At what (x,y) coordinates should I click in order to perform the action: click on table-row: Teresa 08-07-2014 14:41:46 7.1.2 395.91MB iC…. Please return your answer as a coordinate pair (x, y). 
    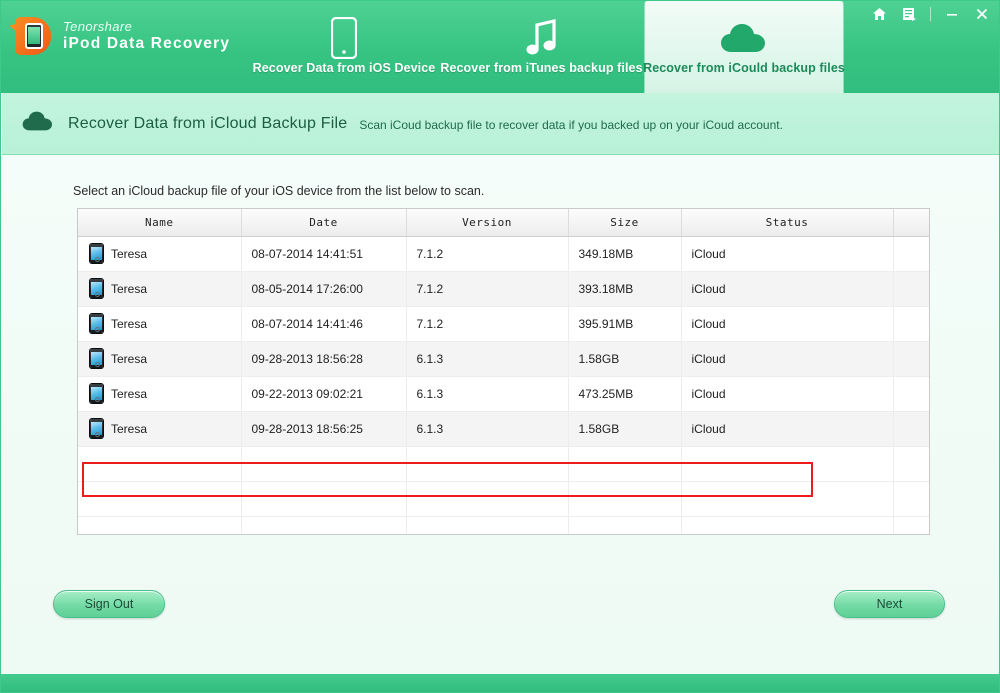
    Looking at the image, I should click on (503, 324).